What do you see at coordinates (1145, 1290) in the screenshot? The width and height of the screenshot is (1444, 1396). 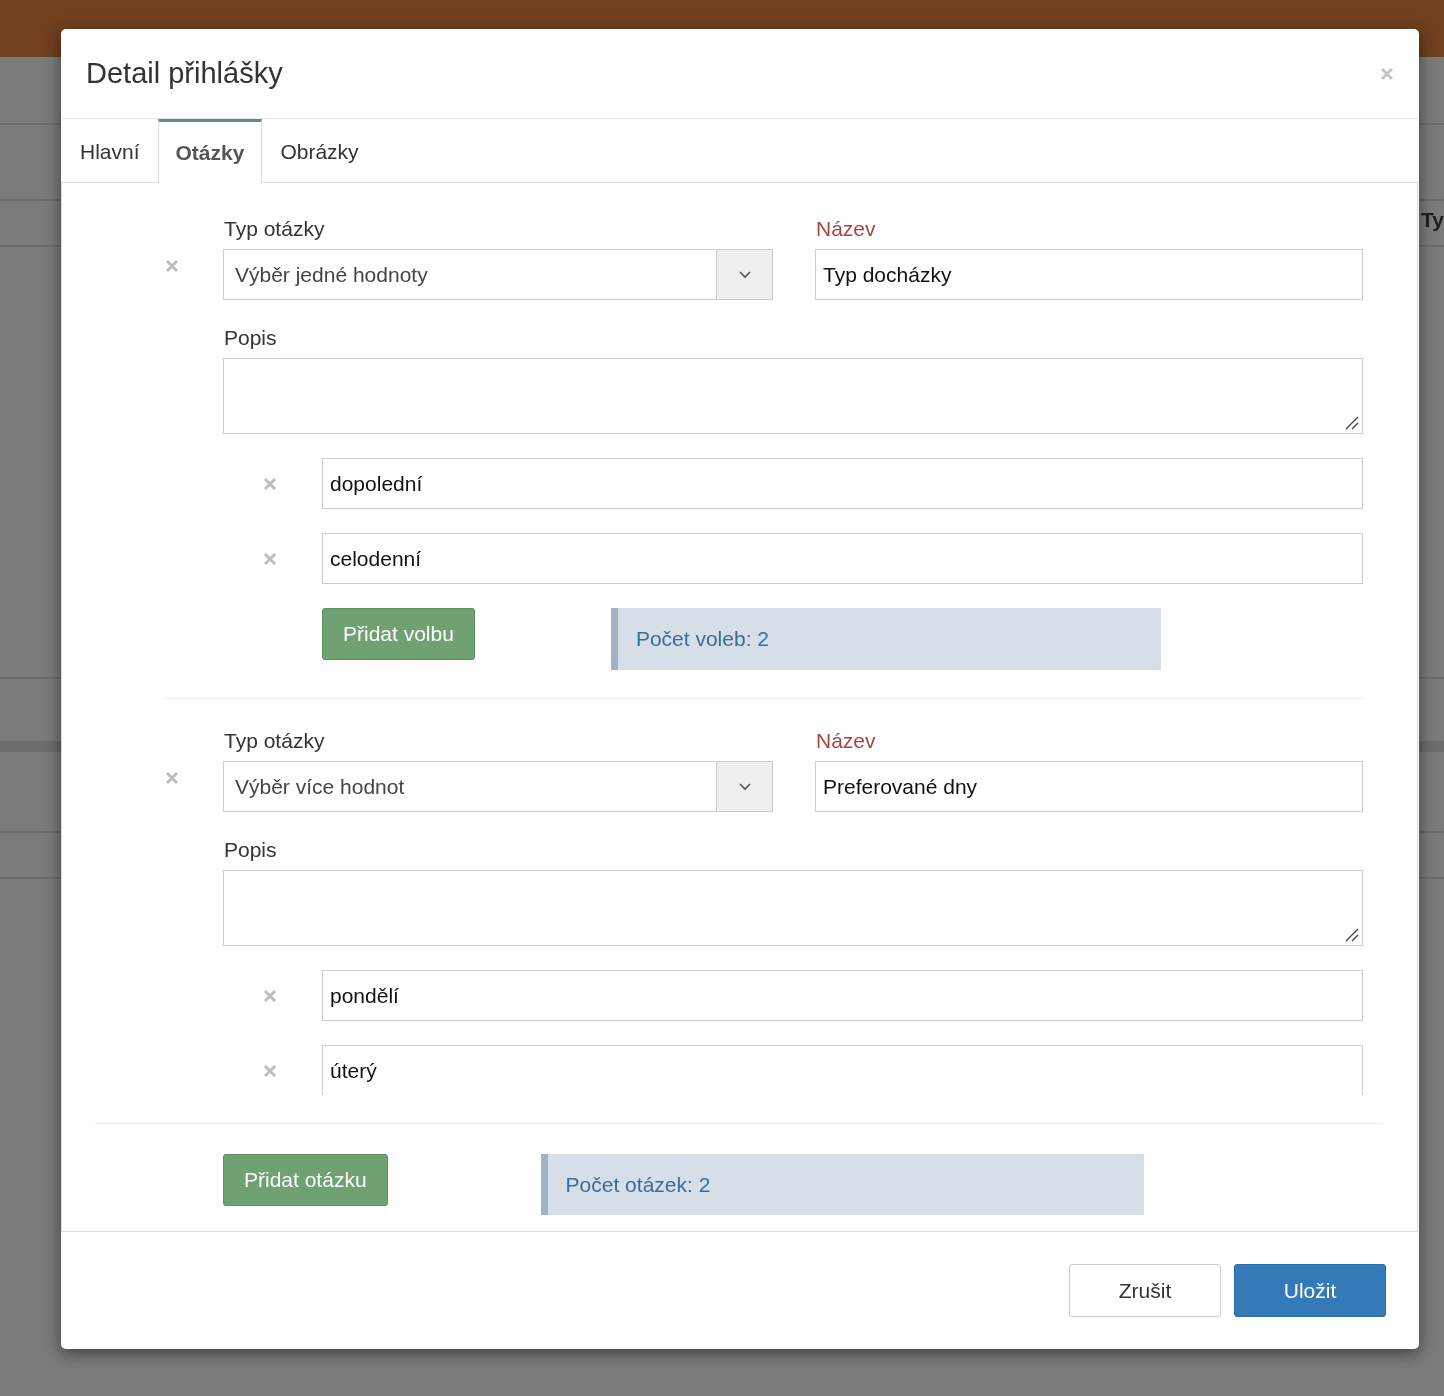 I see `cancel-button: Zrušit` at bounding box center [1145, 1290].